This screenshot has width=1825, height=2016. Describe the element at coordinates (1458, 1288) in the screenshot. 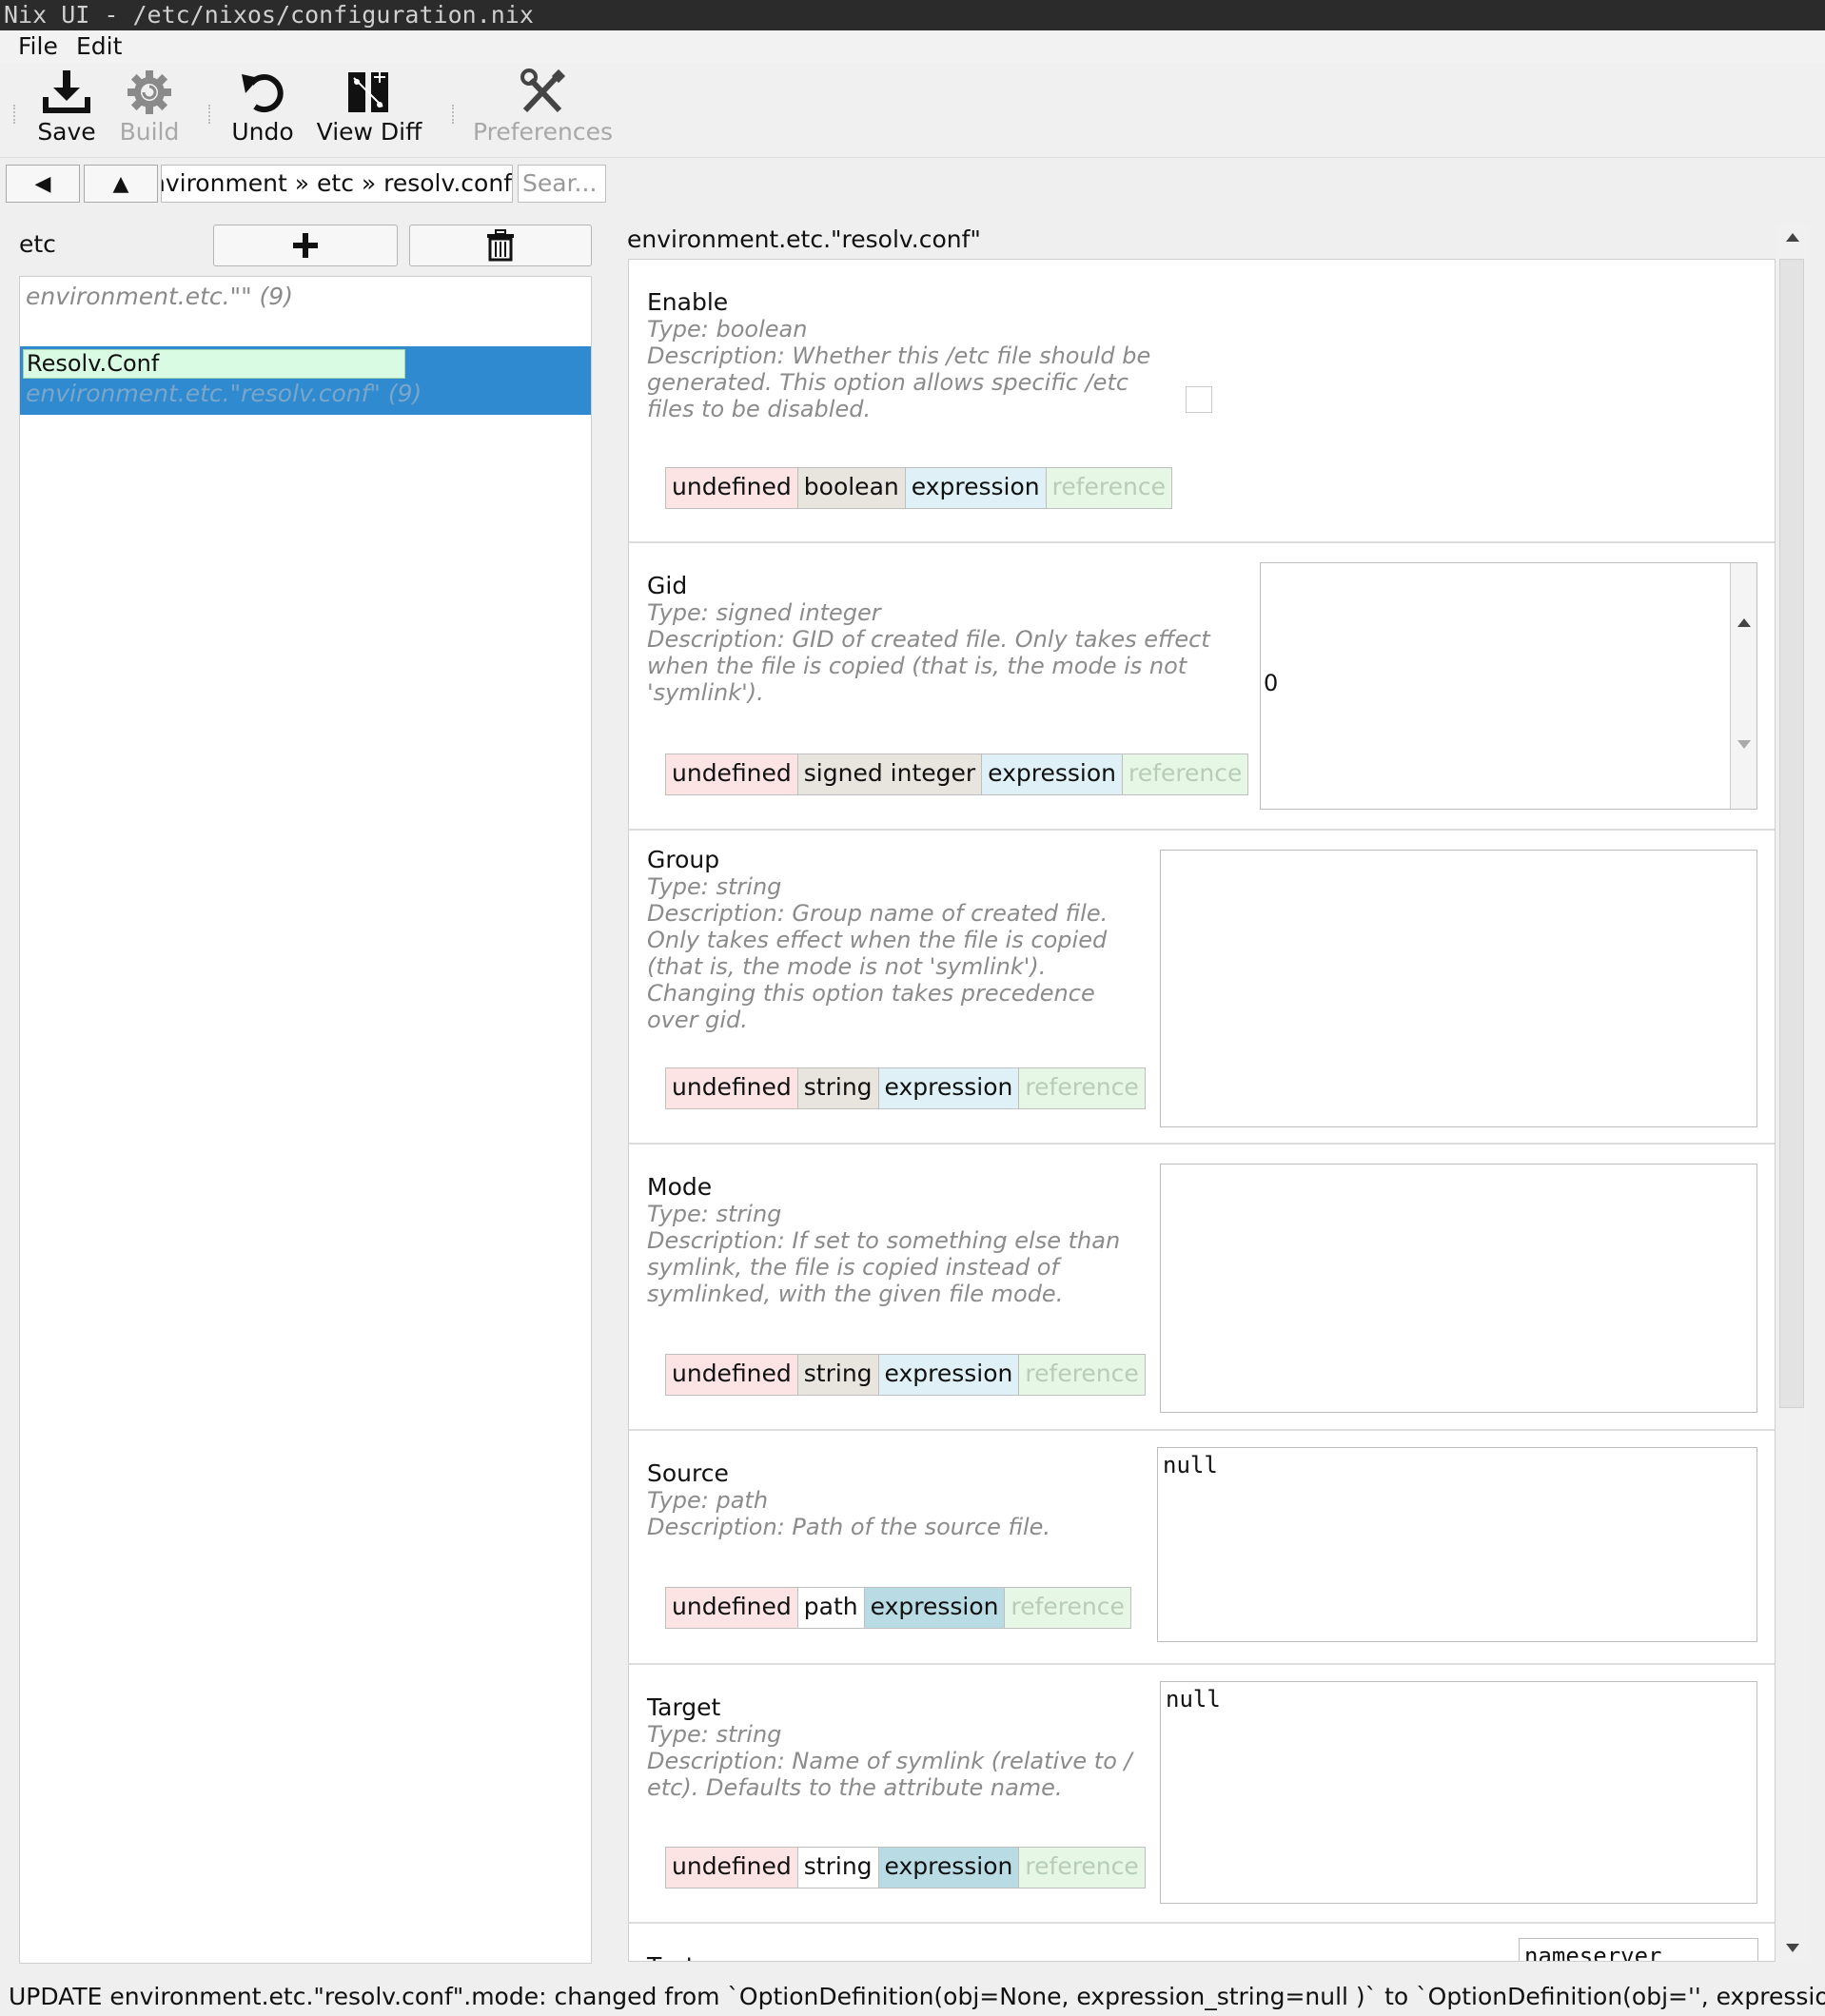

I see `mode-text-field` at that location.